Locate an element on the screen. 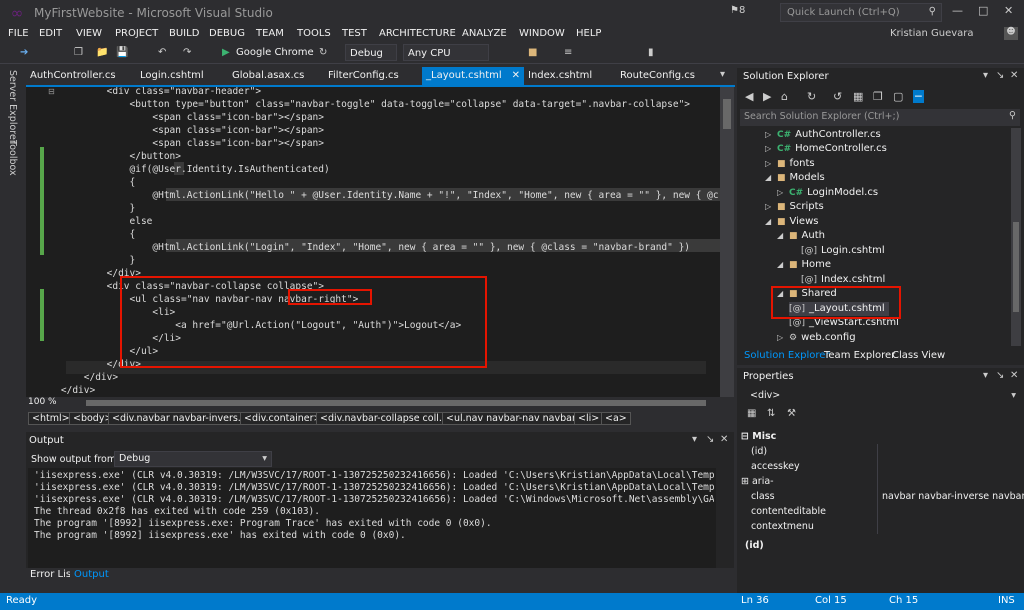  tab-login: Login.cshtml is located at coordinates (172, 76).